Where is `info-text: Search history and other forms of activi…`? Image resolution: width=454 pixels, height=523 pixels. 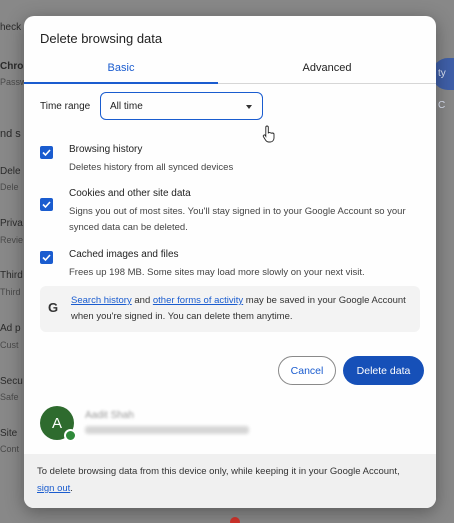 info-text: Search history and other forms of activi… is located at coordinates (241, 309).